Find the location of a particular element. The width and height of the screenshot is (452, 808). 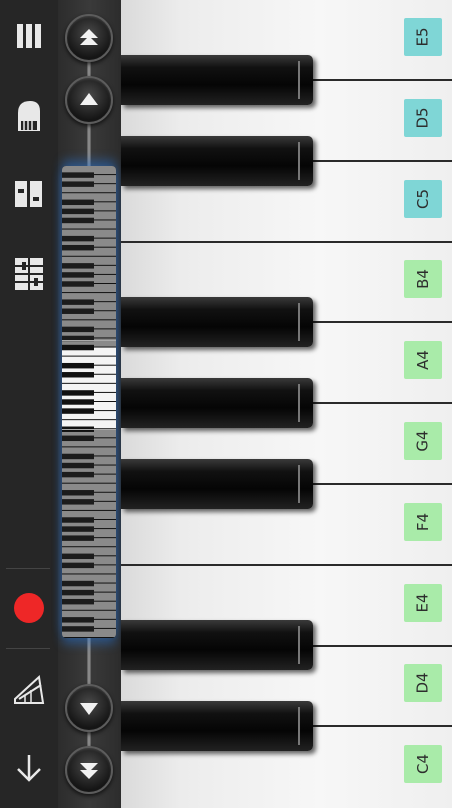

visible-range-indicator is located at coordinates (89, 385).